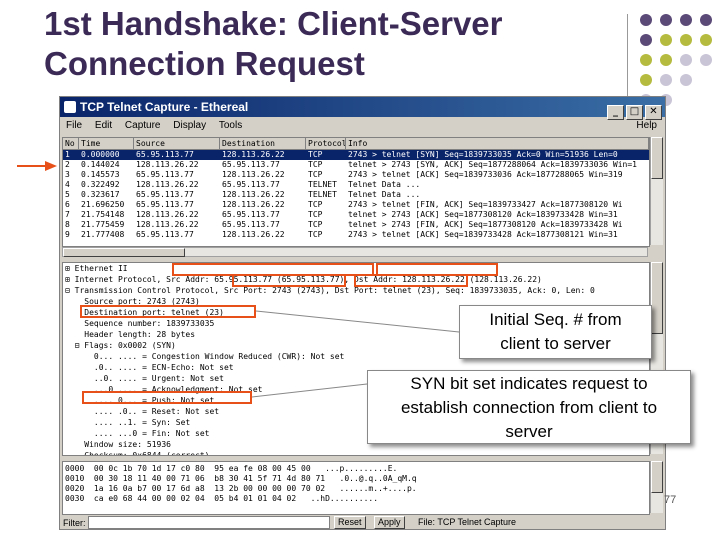  What do you see at coordinates (67, 234) in the screenshot?
I see `packet-cell-no: 9` at bounding box center [67, 234].